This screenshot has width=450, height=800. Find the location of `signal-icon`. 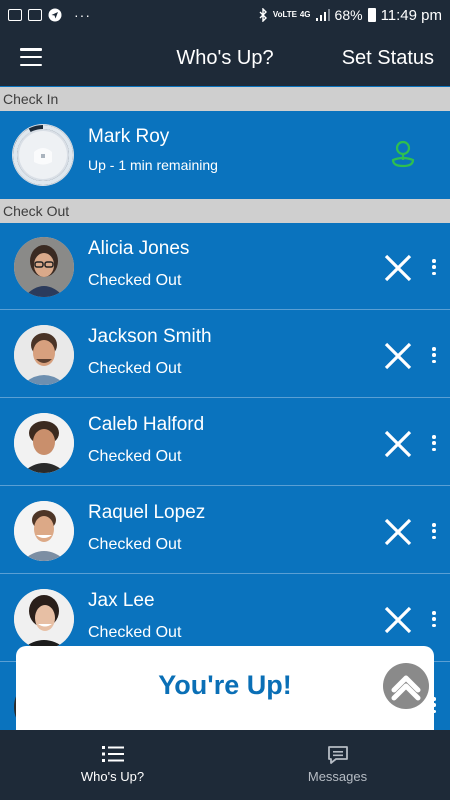

signal-icon is located at coordinates (322, 15).